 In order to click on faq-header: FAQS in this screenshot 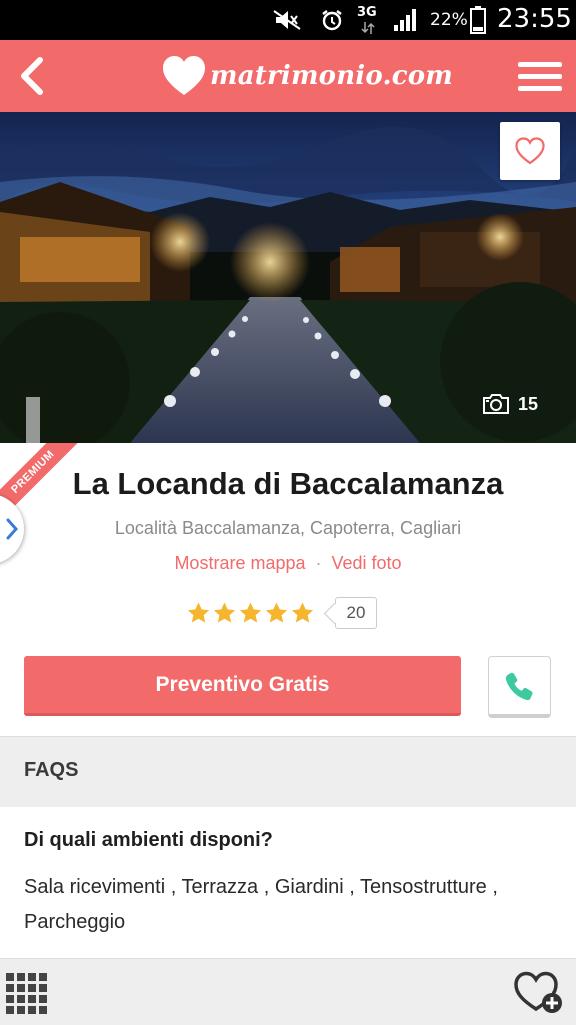, I will do `click(51, 770)`.